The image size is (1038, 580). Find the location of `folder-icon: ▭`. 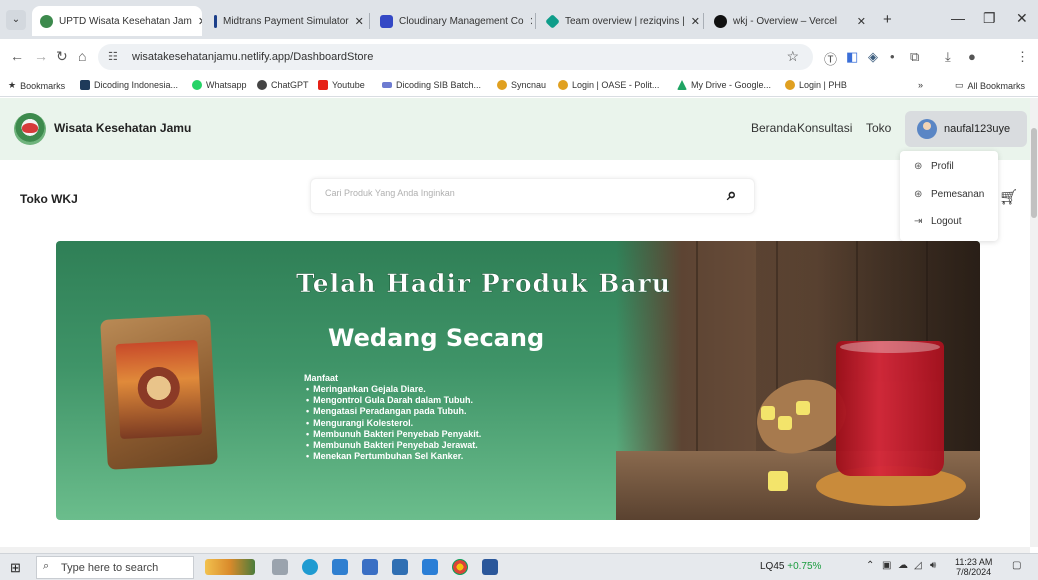

folder-icon: ▭ is located at coordinates (959, 85).